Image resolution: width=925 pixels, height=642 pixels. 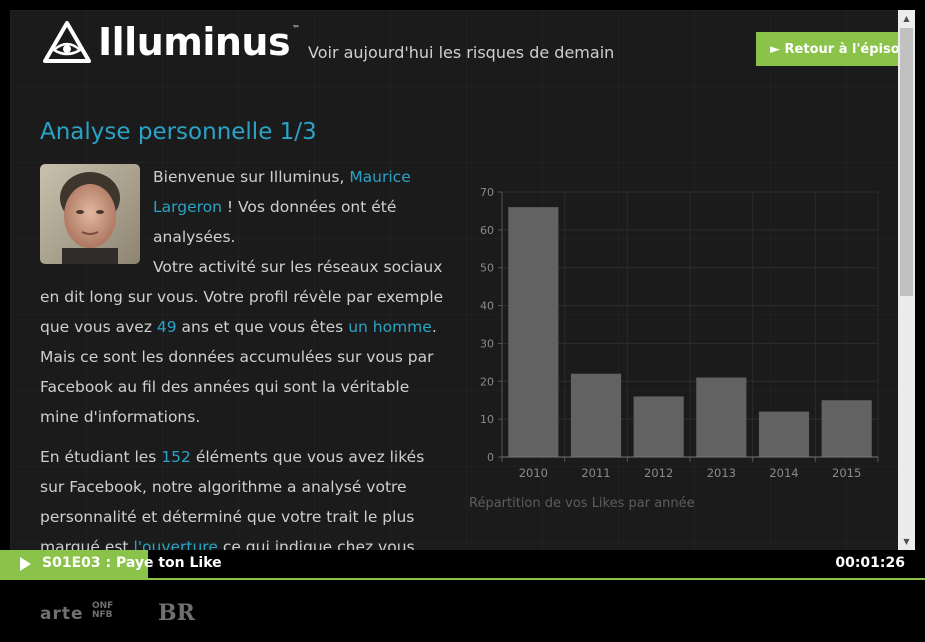 What do you see at coordinates (487, 230) in the screenshot?
I see `y-tick-label: 60` at bounding box center [487, 230].